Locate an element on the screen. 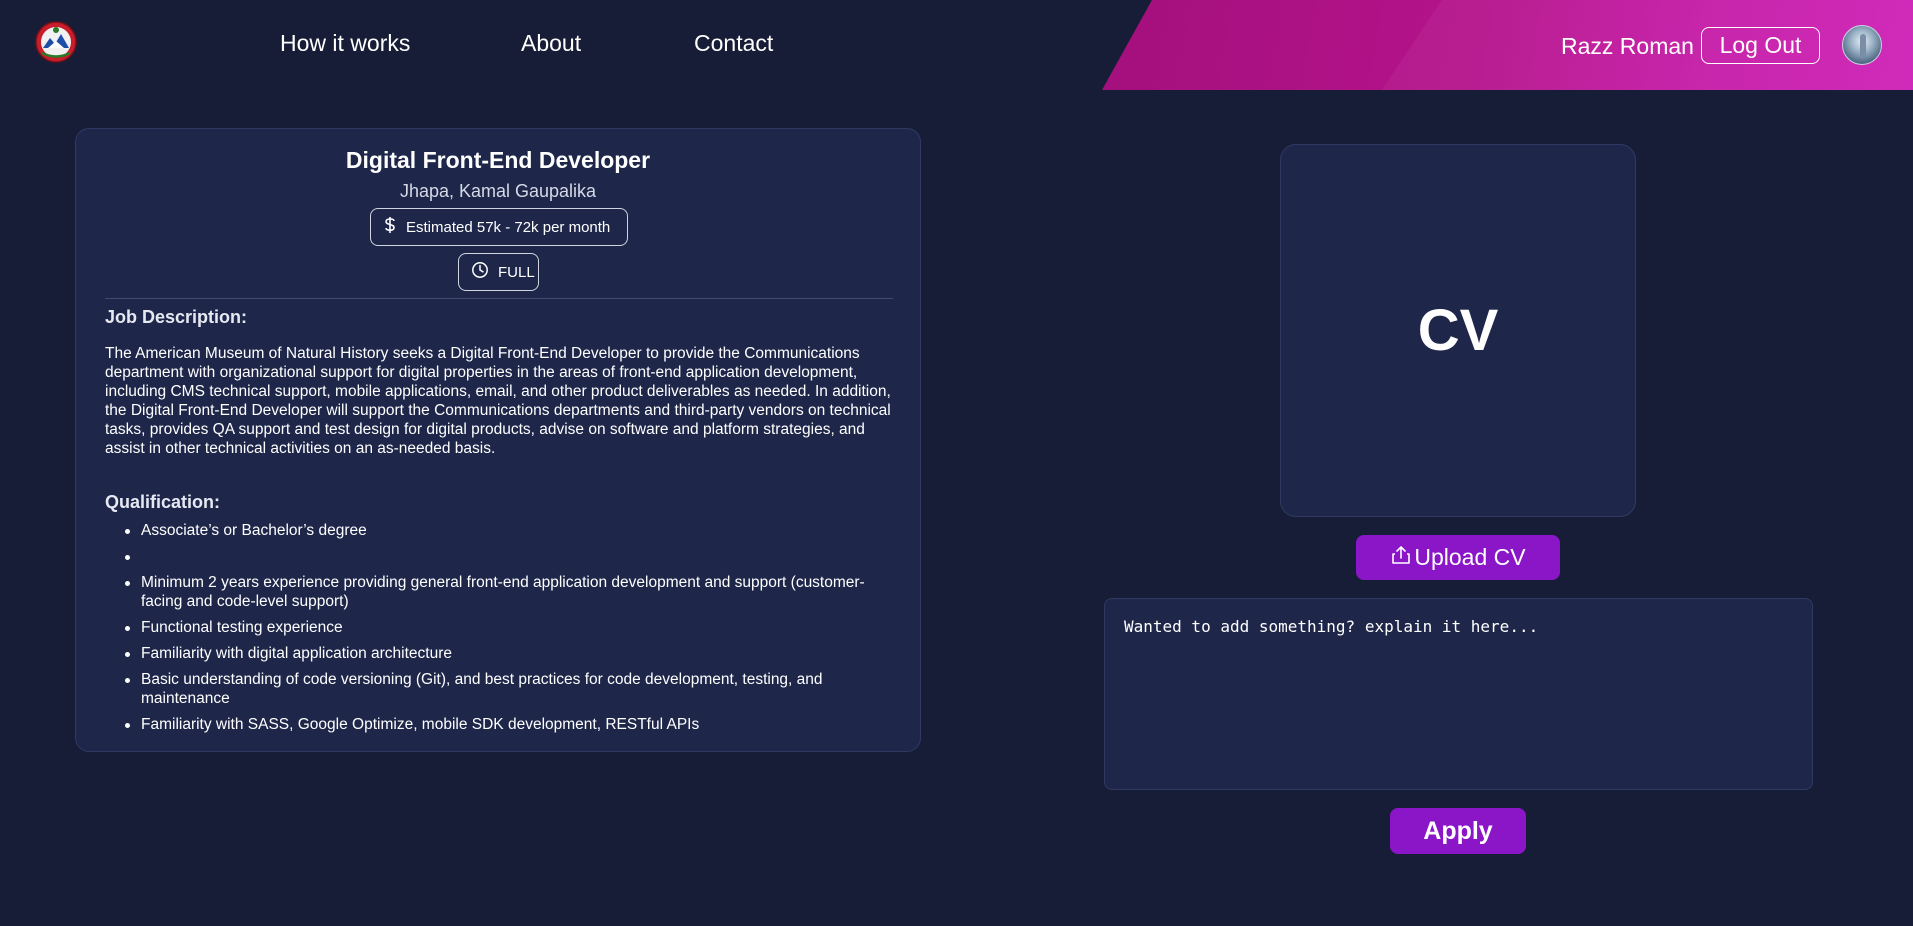 This screenshot has width=1913, height=926. divider is located at coordinates (499, 298).